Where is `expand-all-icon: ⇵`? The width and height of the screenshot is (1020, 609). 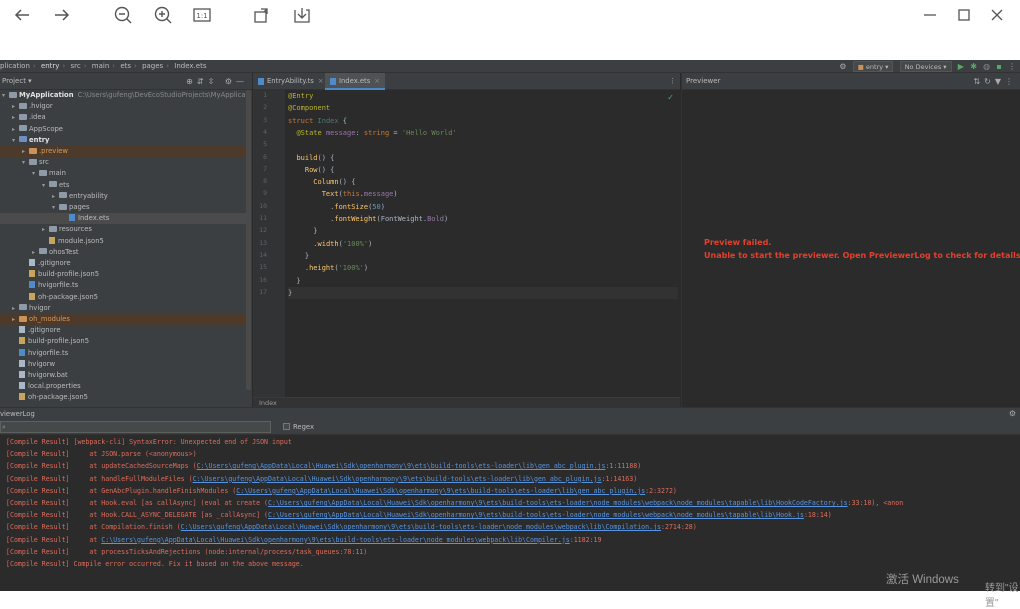
expand-all-icon: ⇵ is located at coordinates (202, 81).